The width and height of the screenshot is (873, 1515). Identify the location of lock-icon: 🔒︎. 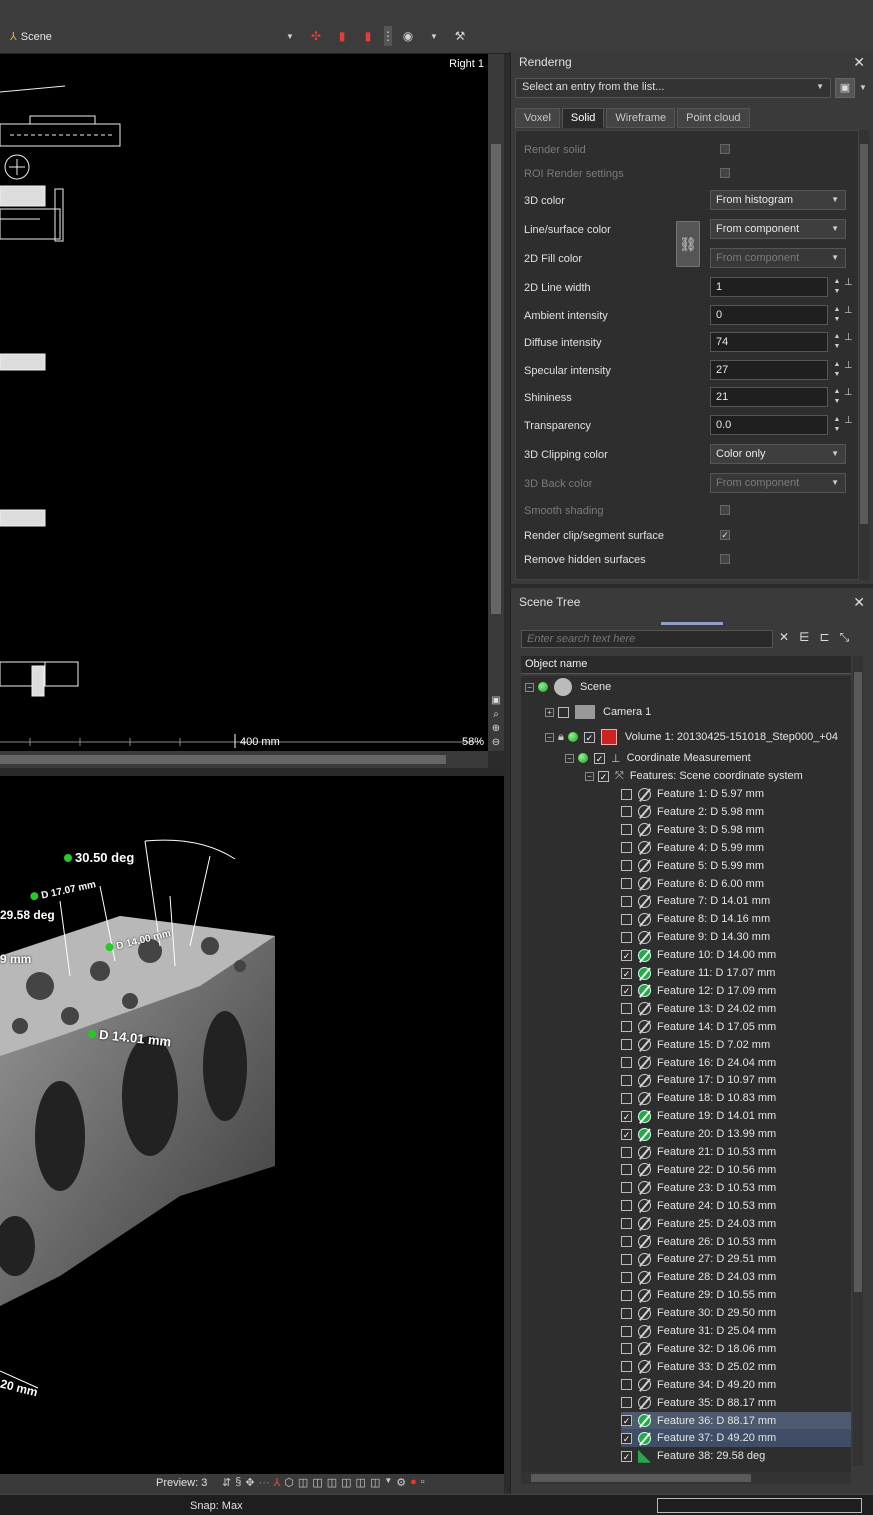
(561, 737).